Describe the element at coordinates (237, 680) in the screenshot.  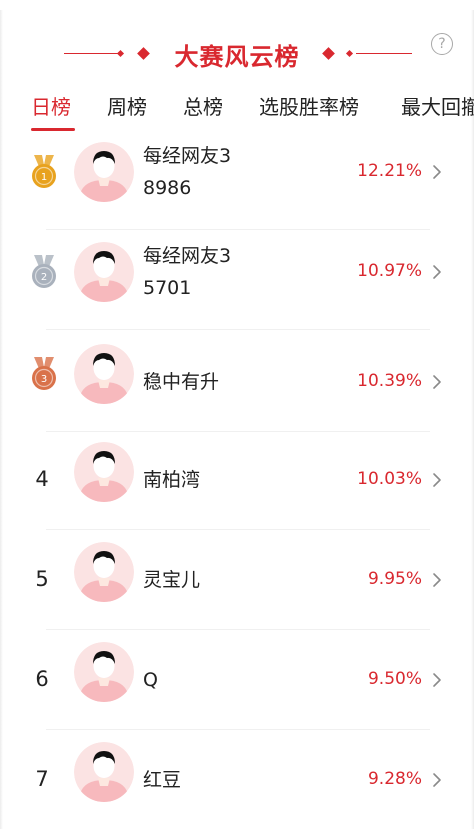
I see `ranking-row: 6 Q 9.50%` at that location.